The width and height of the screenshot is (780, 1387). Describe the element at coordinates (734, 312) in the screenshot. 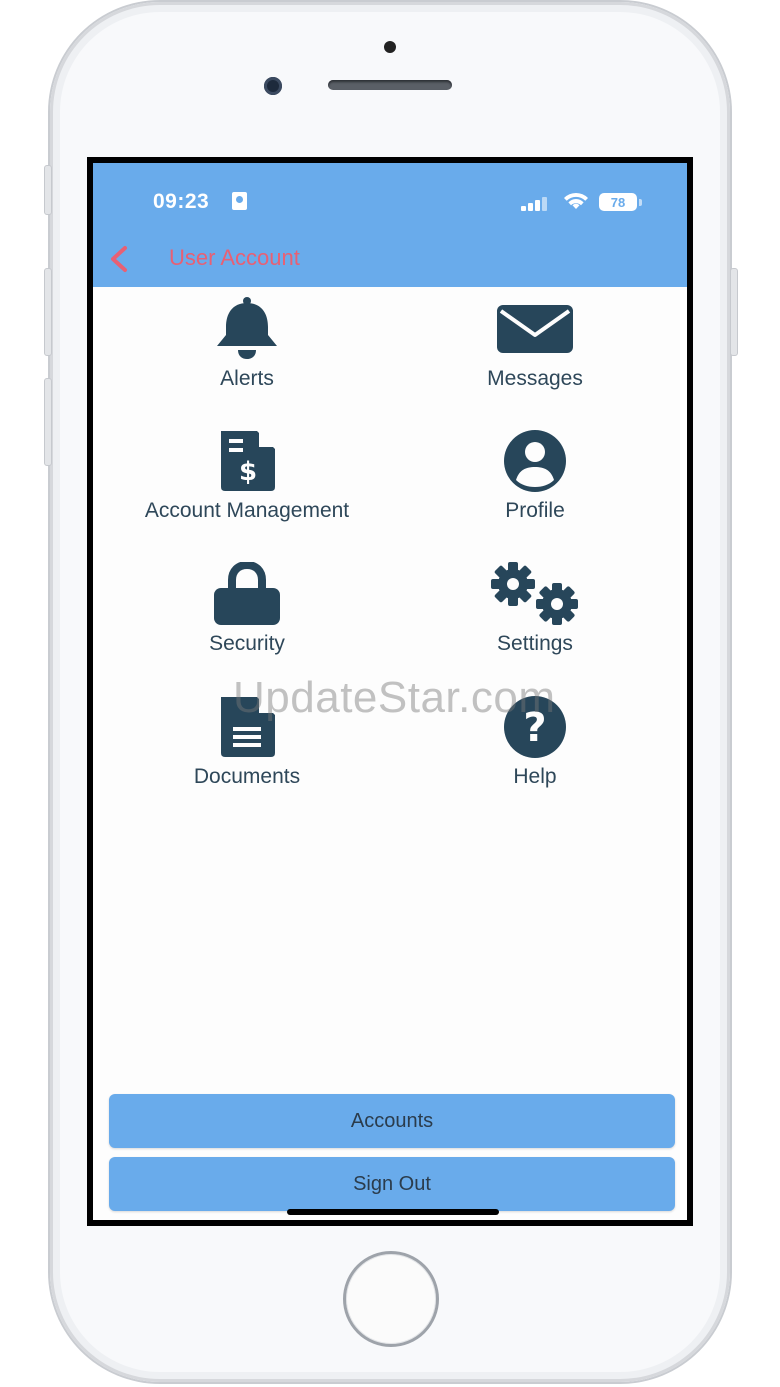

I see `power-button` at that location.